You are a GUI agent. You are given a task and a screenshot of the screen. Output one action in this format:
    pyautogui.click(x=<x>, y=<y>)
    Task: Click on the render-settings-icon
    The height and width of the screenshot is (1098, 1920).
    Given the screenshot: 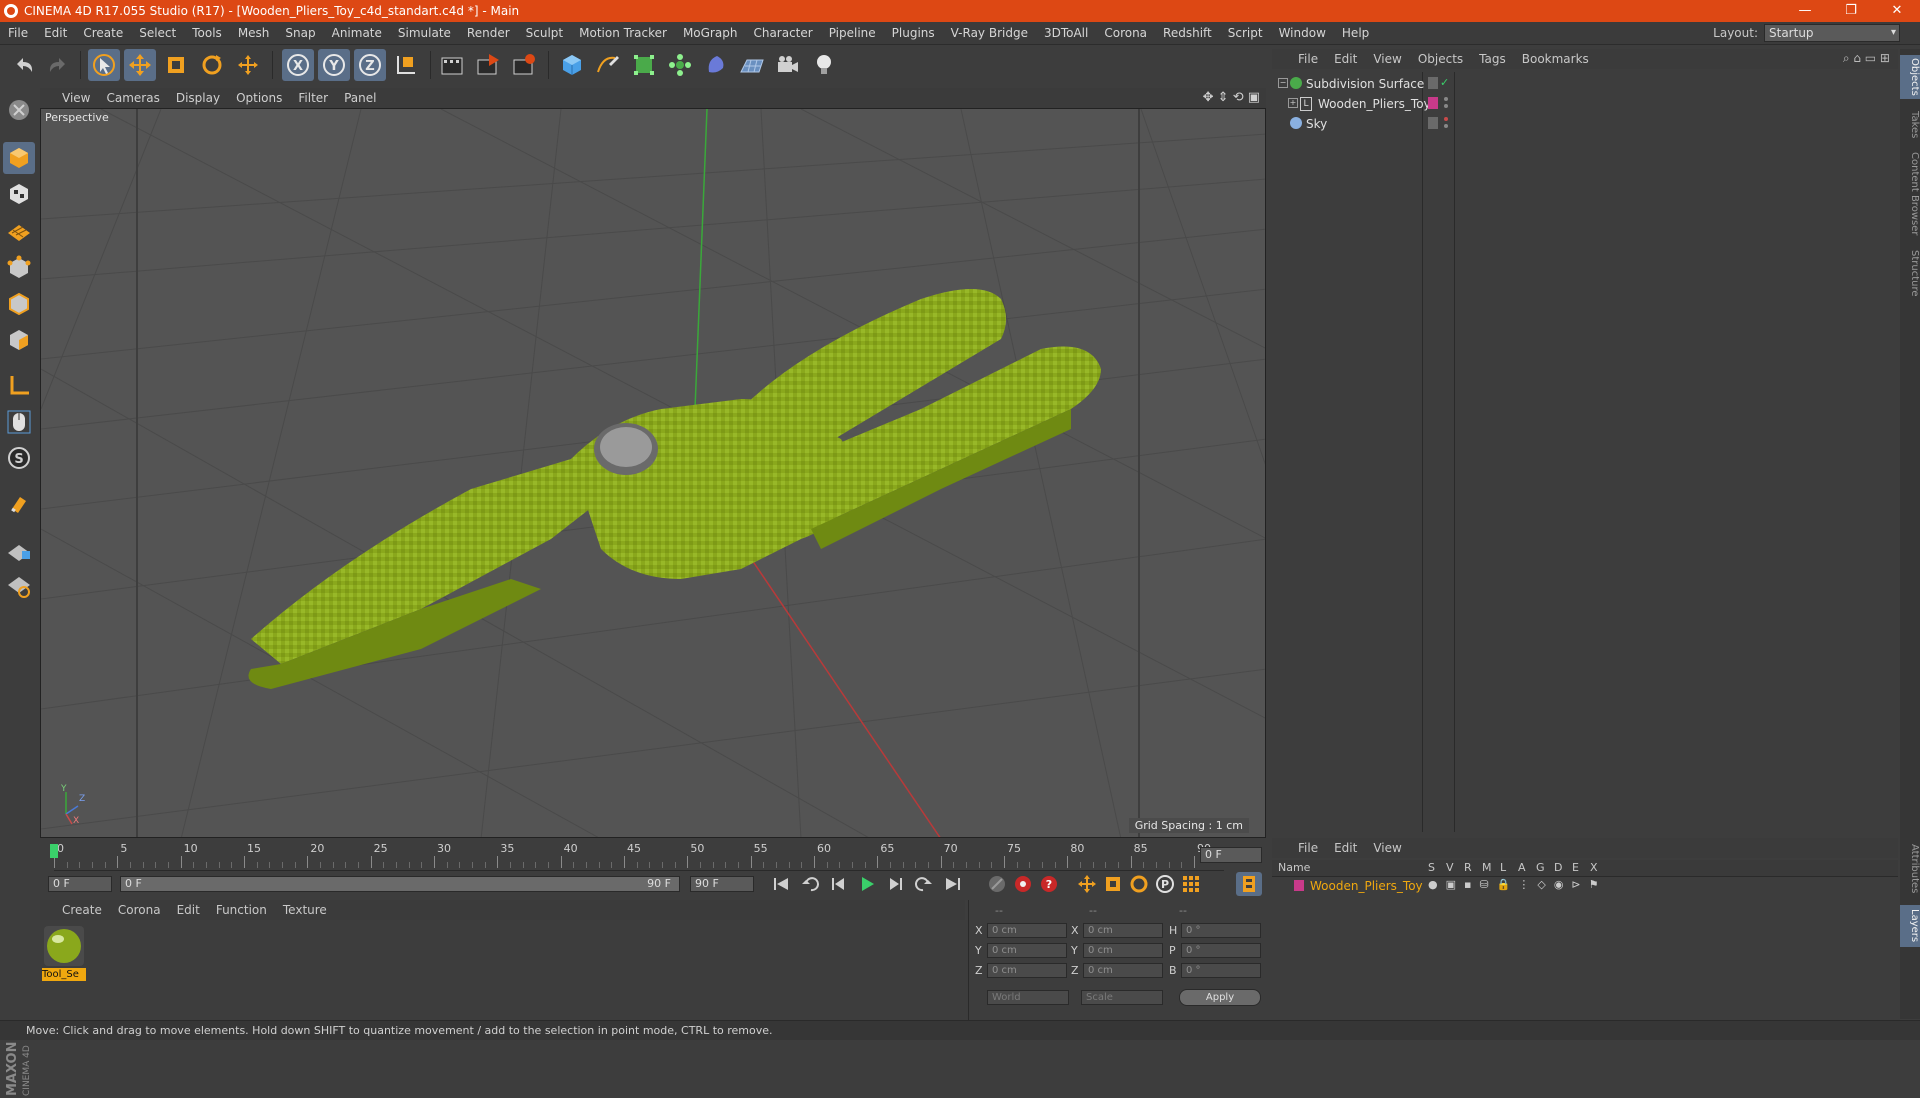 What is the action you would take?
    pyautogui.click(x=524, y=65)
    